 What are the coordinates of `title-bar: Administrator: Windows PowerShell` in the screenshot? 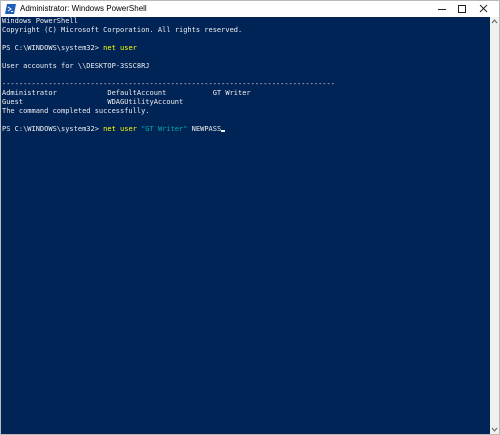 It's located at (250, 9).